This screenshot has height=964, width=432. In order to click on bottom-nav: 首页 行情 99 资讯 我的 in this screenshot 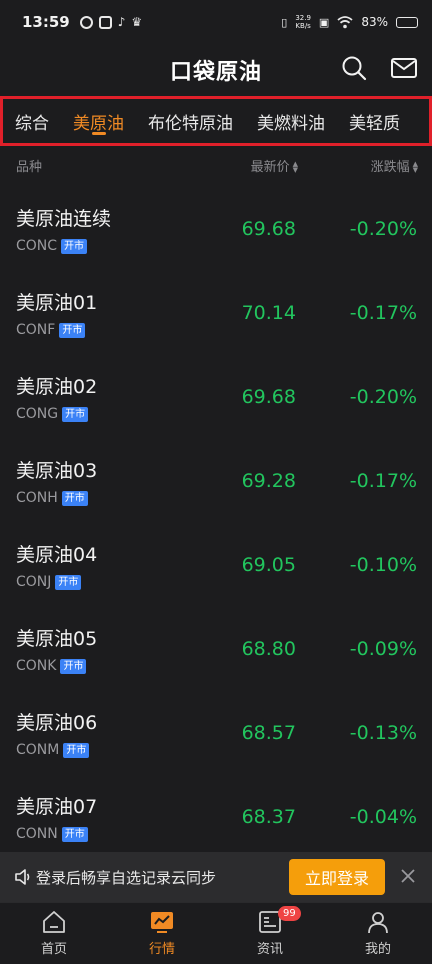, I will do `click(216, 933)`.